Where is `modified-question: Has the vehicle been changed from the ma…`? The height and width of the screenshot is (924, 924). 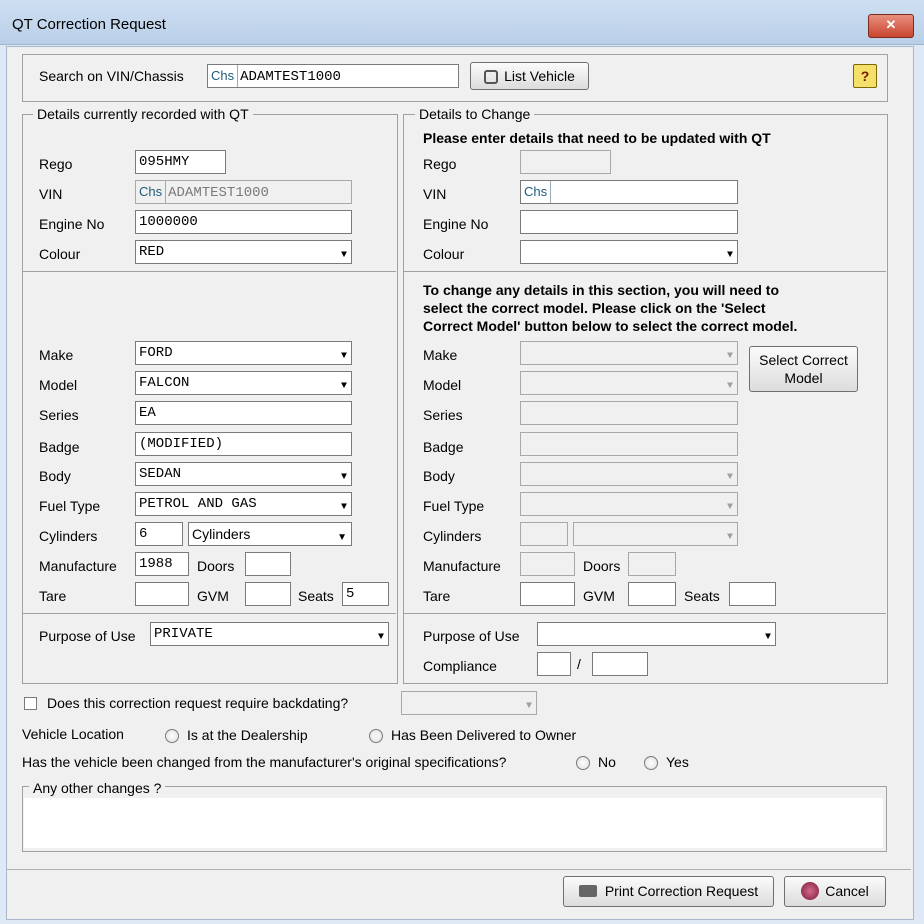 modified-question: Has the vehicle been changed from the ma… is located at coordinates (264, 762).